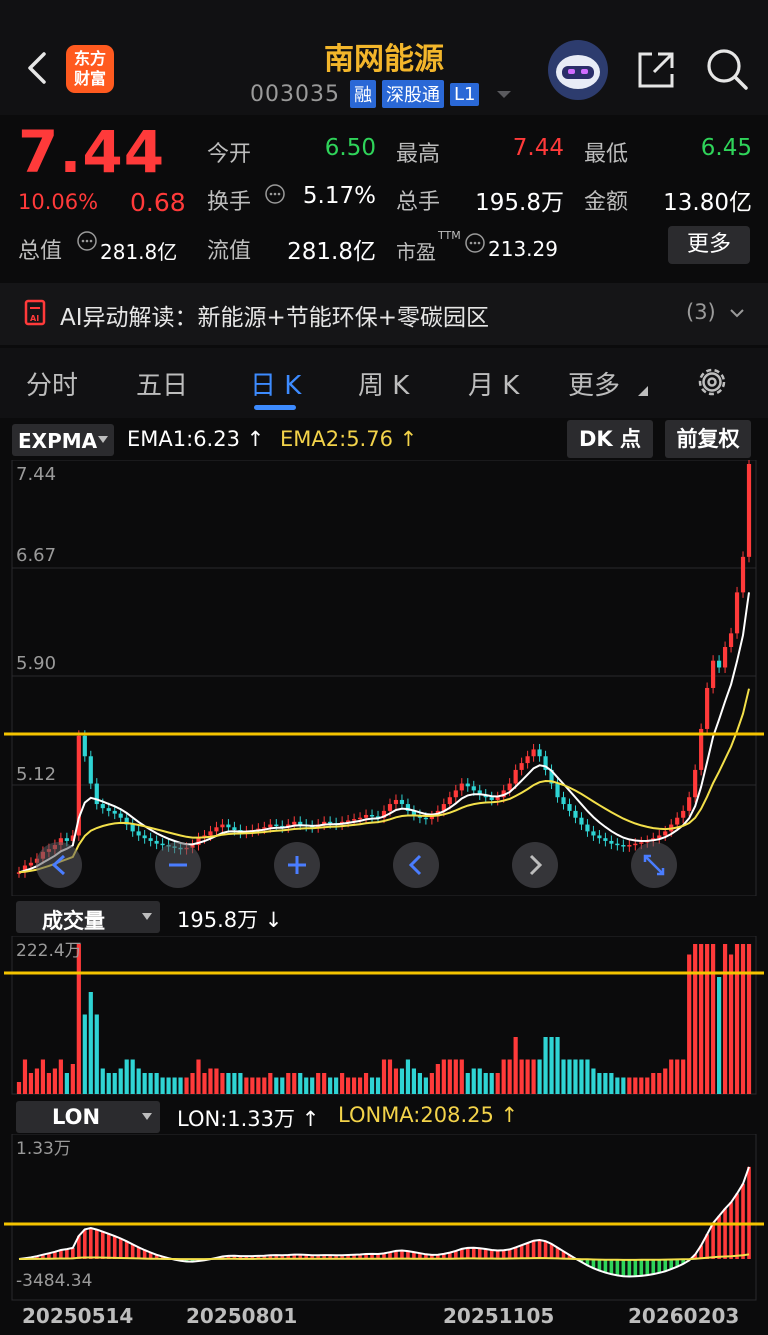 This screenshot has width=768, height=1335. I want to click on scroll-right-button, so click(535, 865).